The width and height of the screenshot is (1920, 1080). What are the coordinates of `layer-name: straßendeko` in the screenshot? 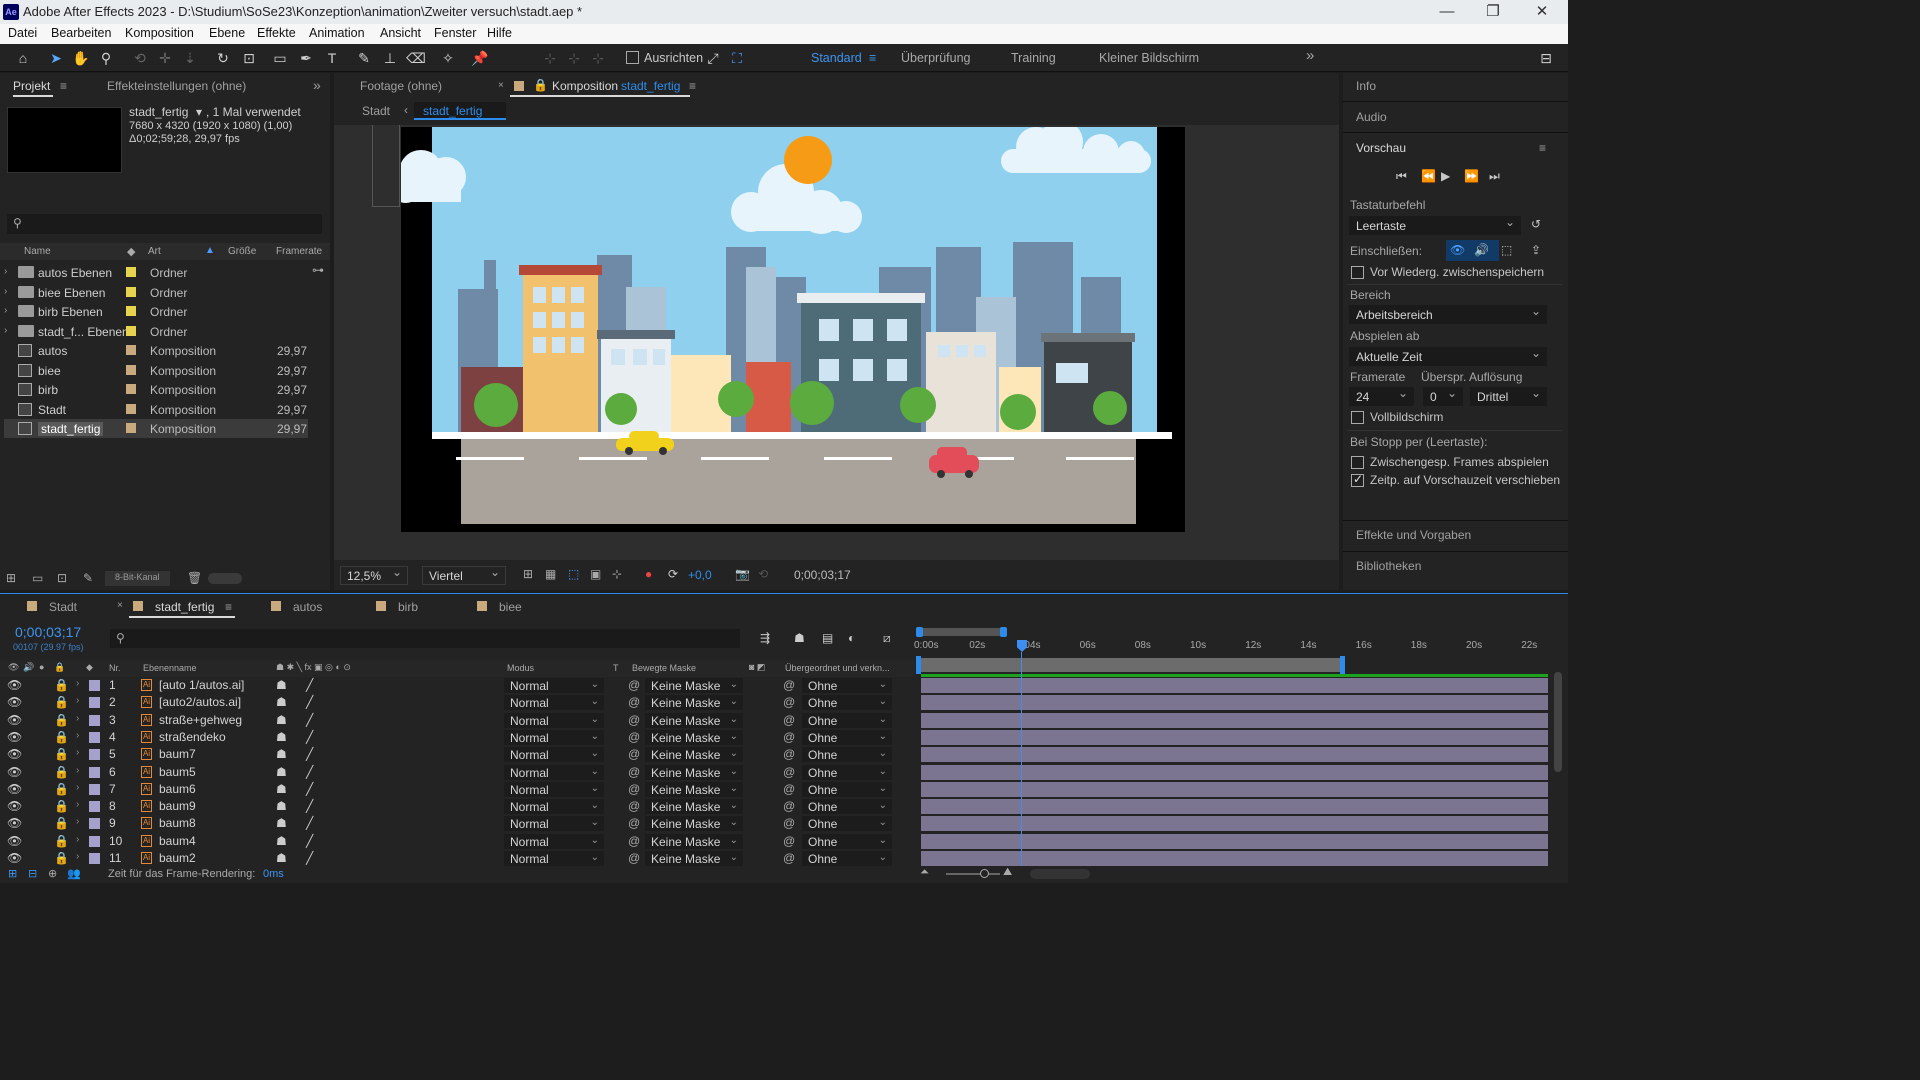 It's located at (192, 737).